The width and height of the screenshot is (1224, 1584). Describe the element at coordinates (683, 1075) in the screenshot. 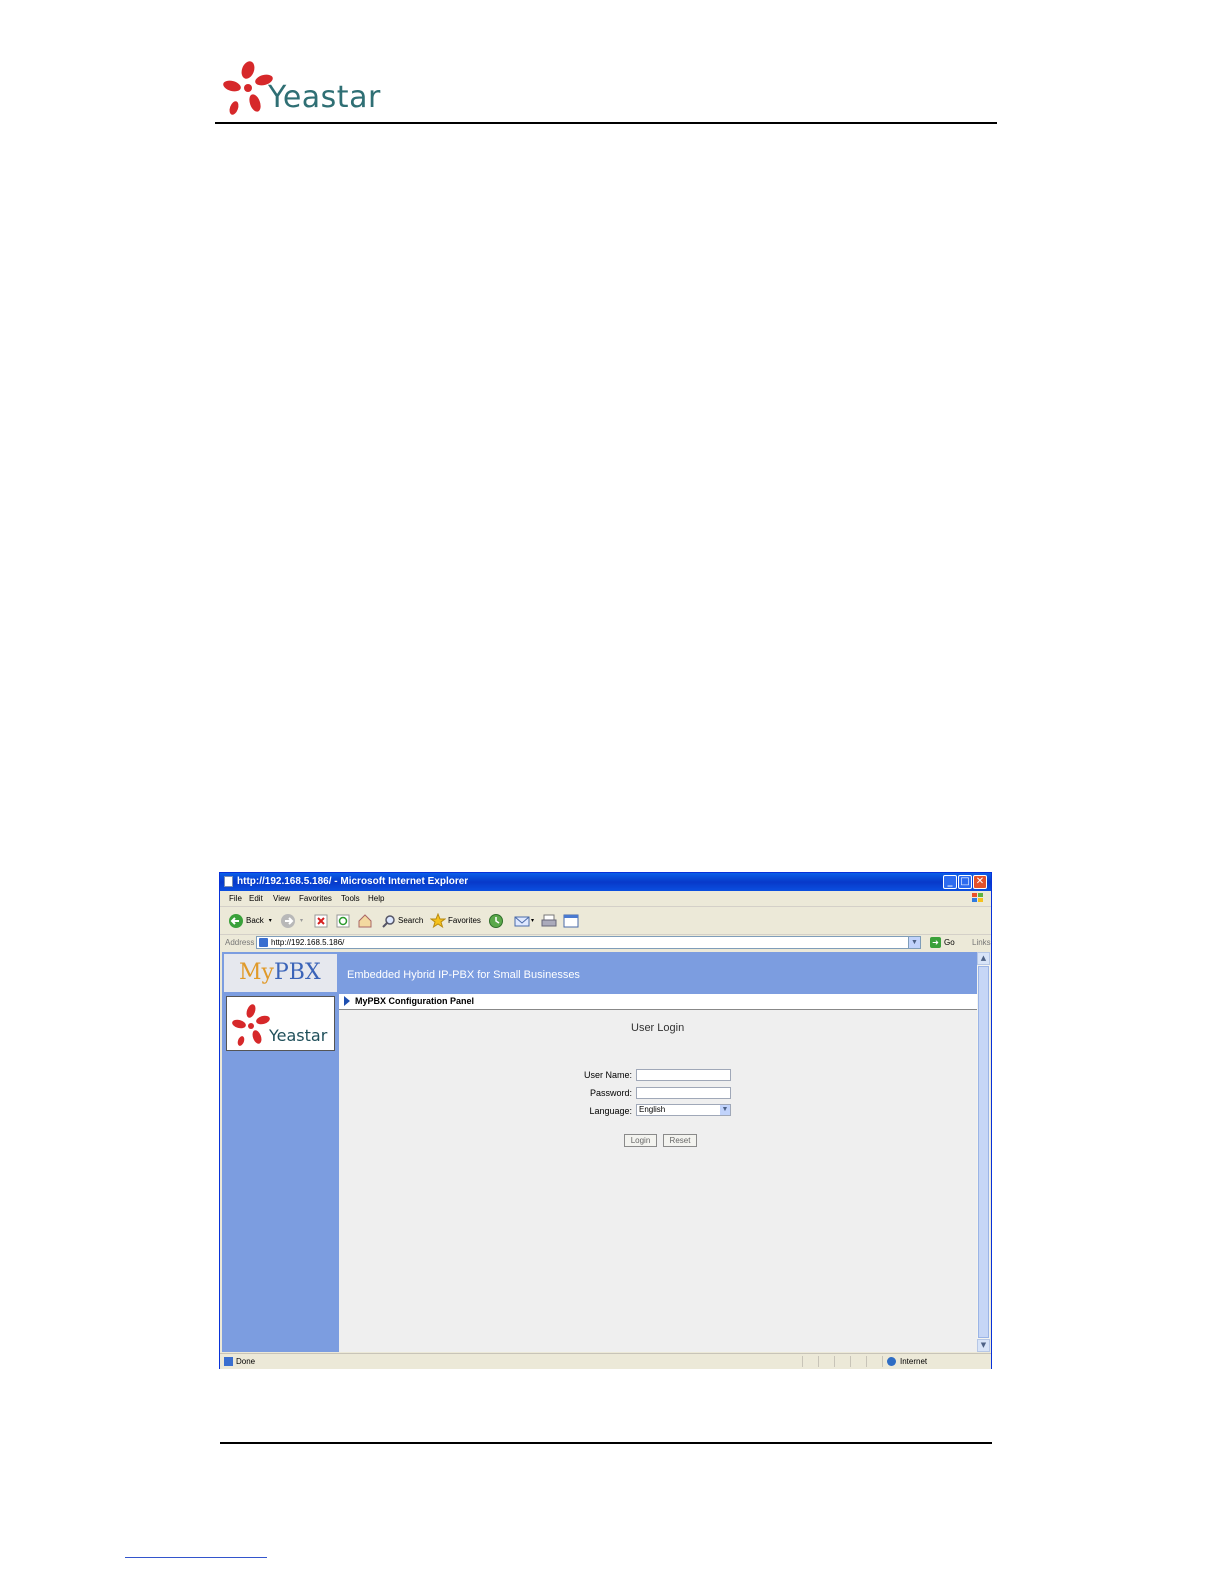

I see `username-input` at that location.